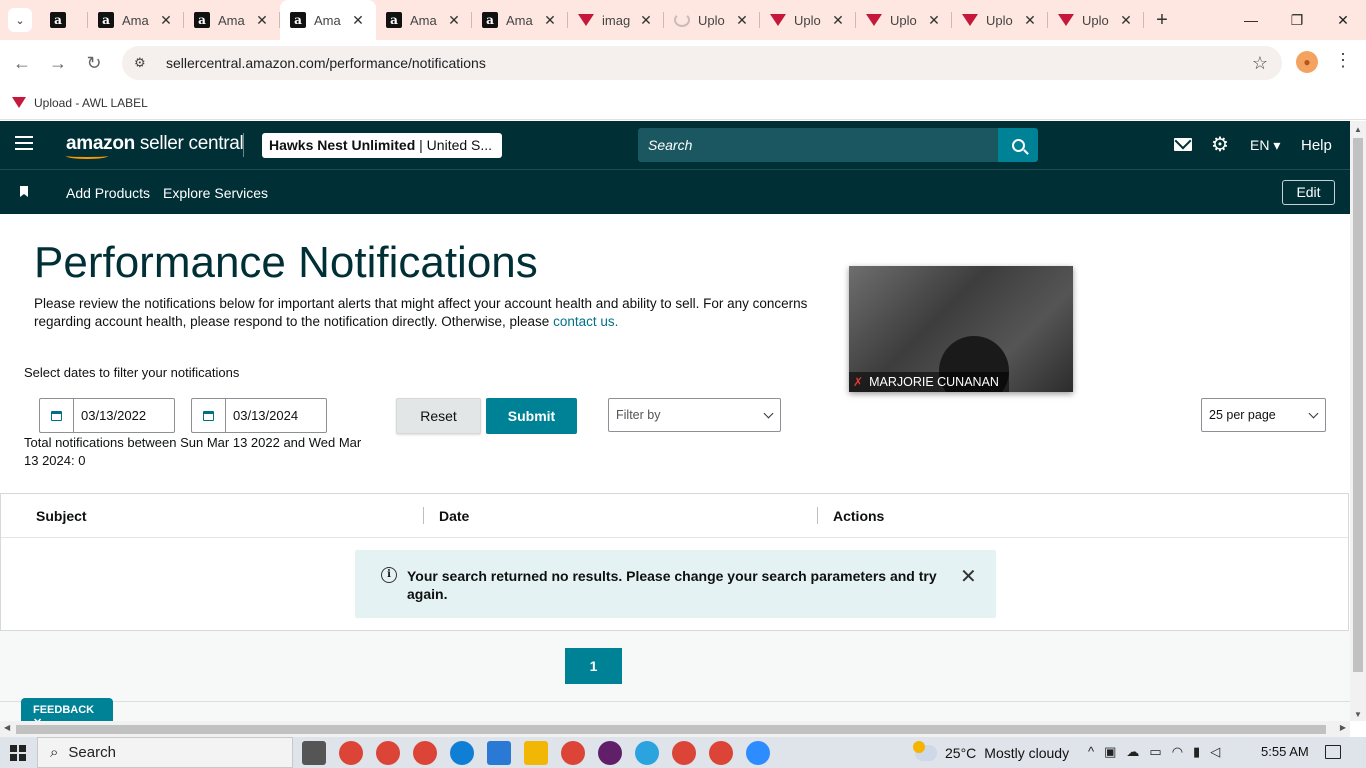 The width and height of the screenshot is (1366, 768). What do you see at coordinates (108, 193) in the screenshot?
I see `add-products-link: Add Products` at bounding box center [108, 193].